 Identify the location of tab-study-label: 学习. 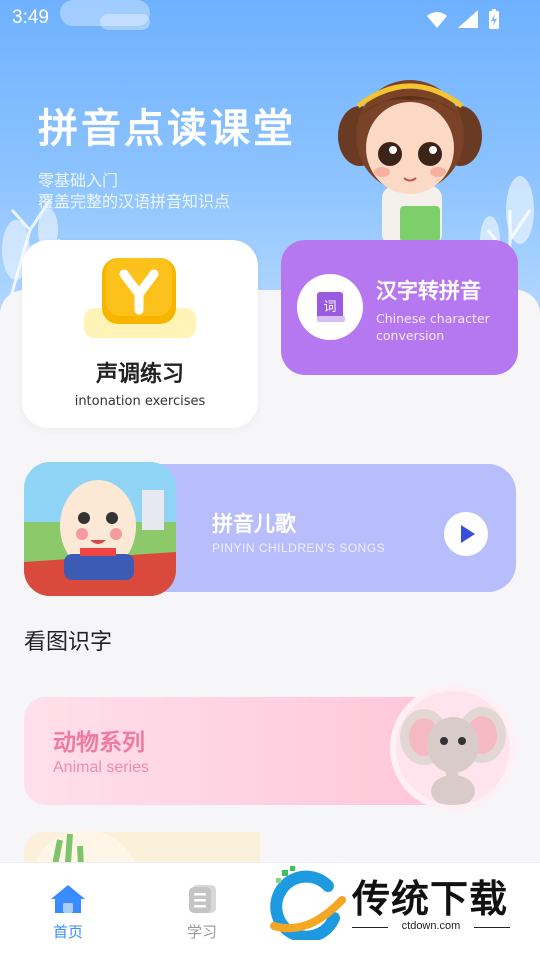
(201, 932).